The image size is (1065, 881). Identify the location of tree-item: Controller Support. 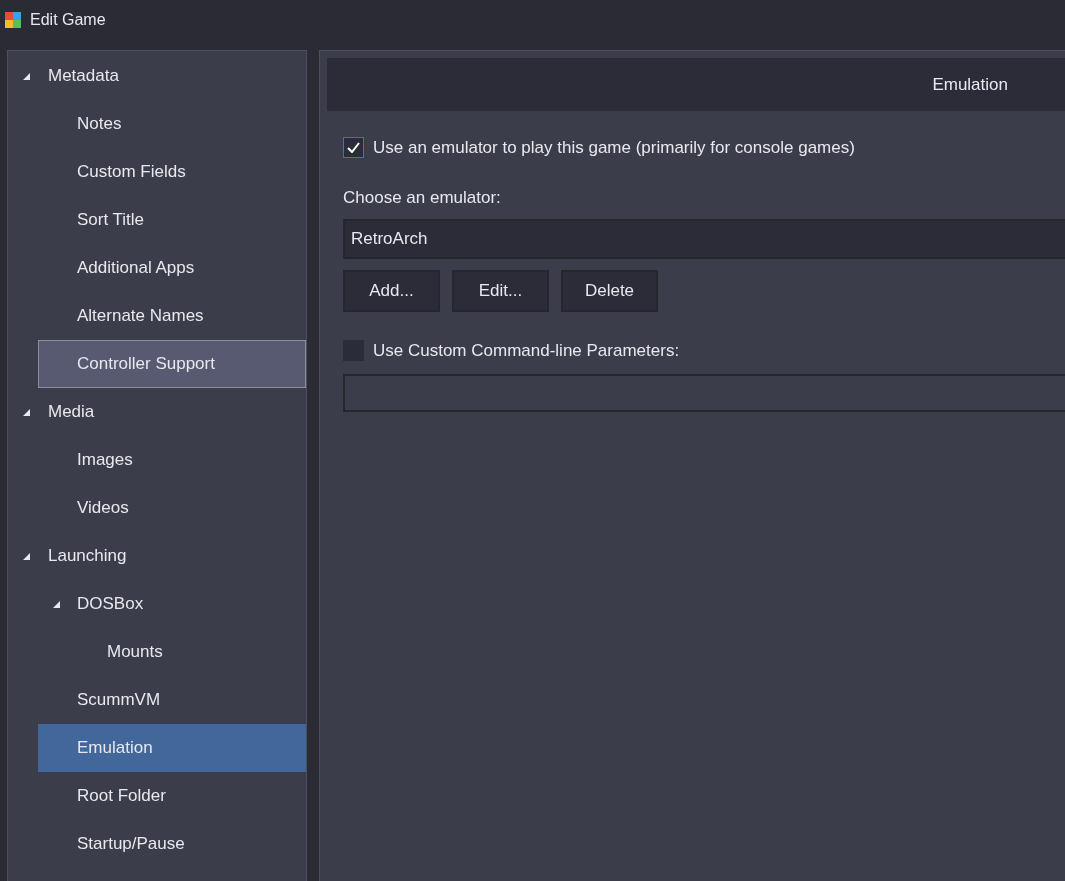
(172, 364).